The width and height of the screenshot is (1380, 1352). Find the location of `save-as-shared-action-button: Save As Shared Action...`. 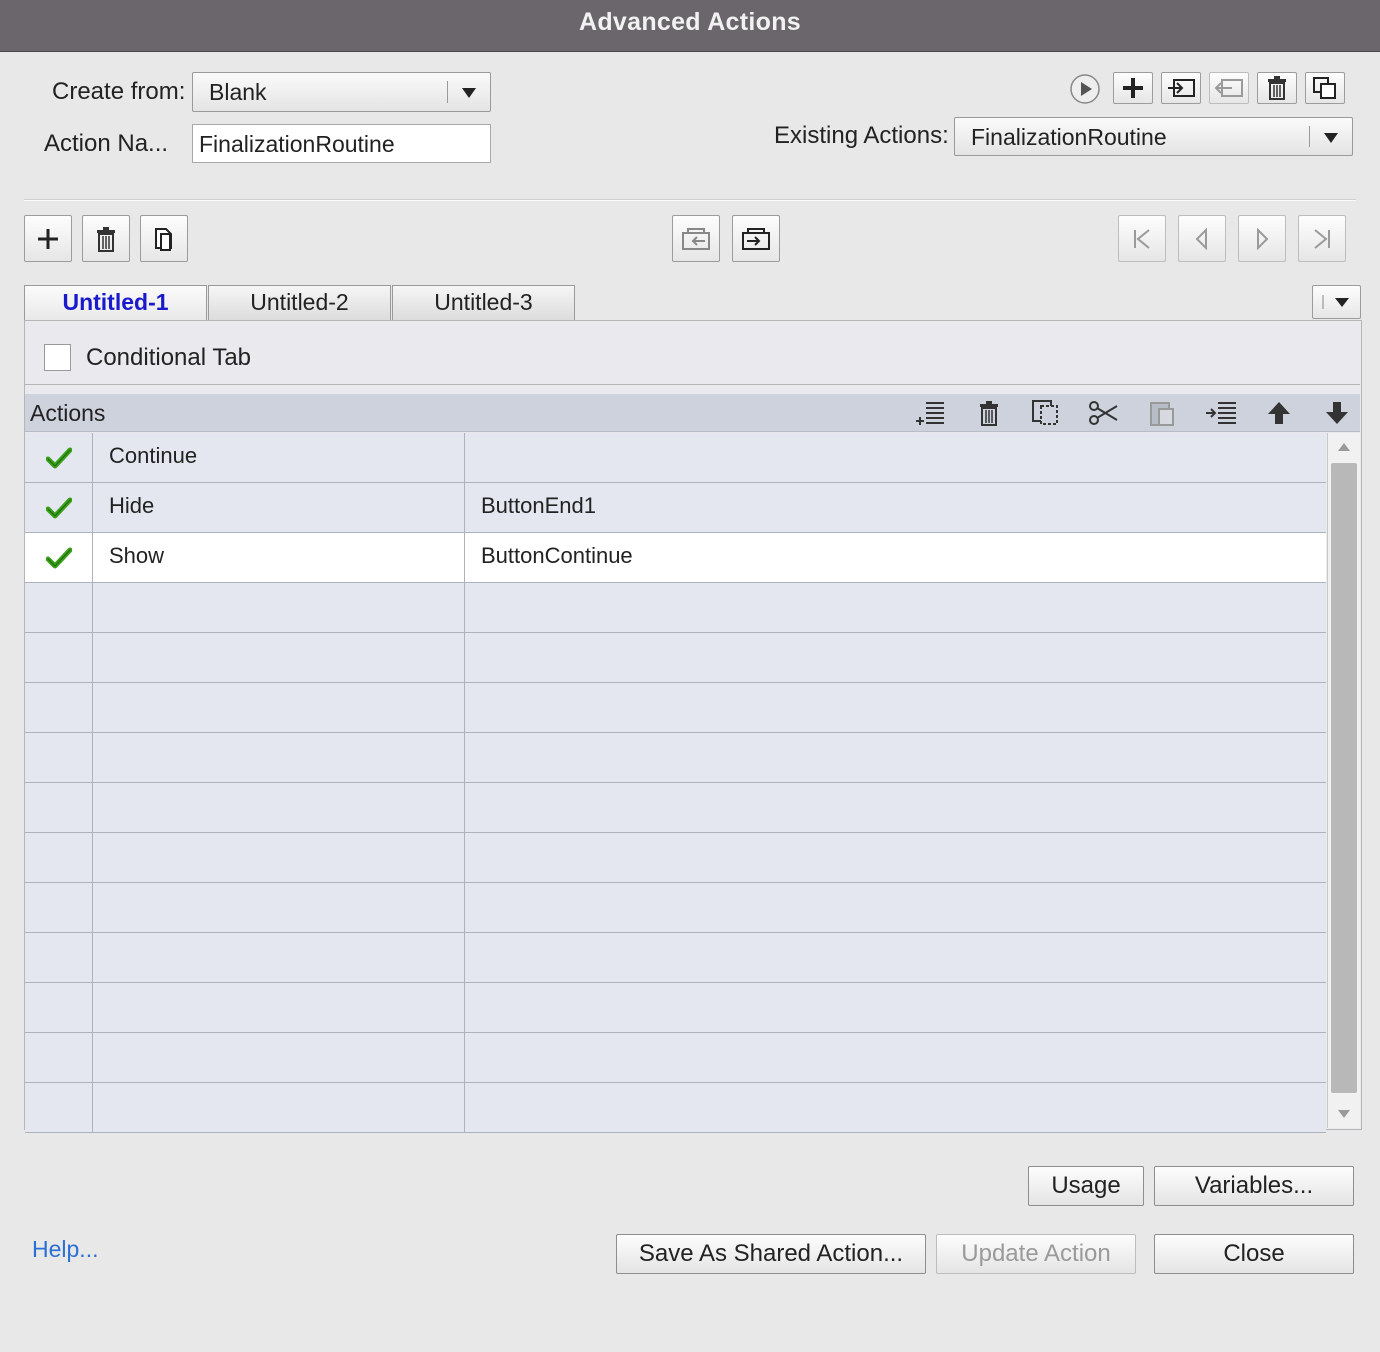

save-as-shared-action-button: Save As Shared Action... is located at coordinates (771, 1254).